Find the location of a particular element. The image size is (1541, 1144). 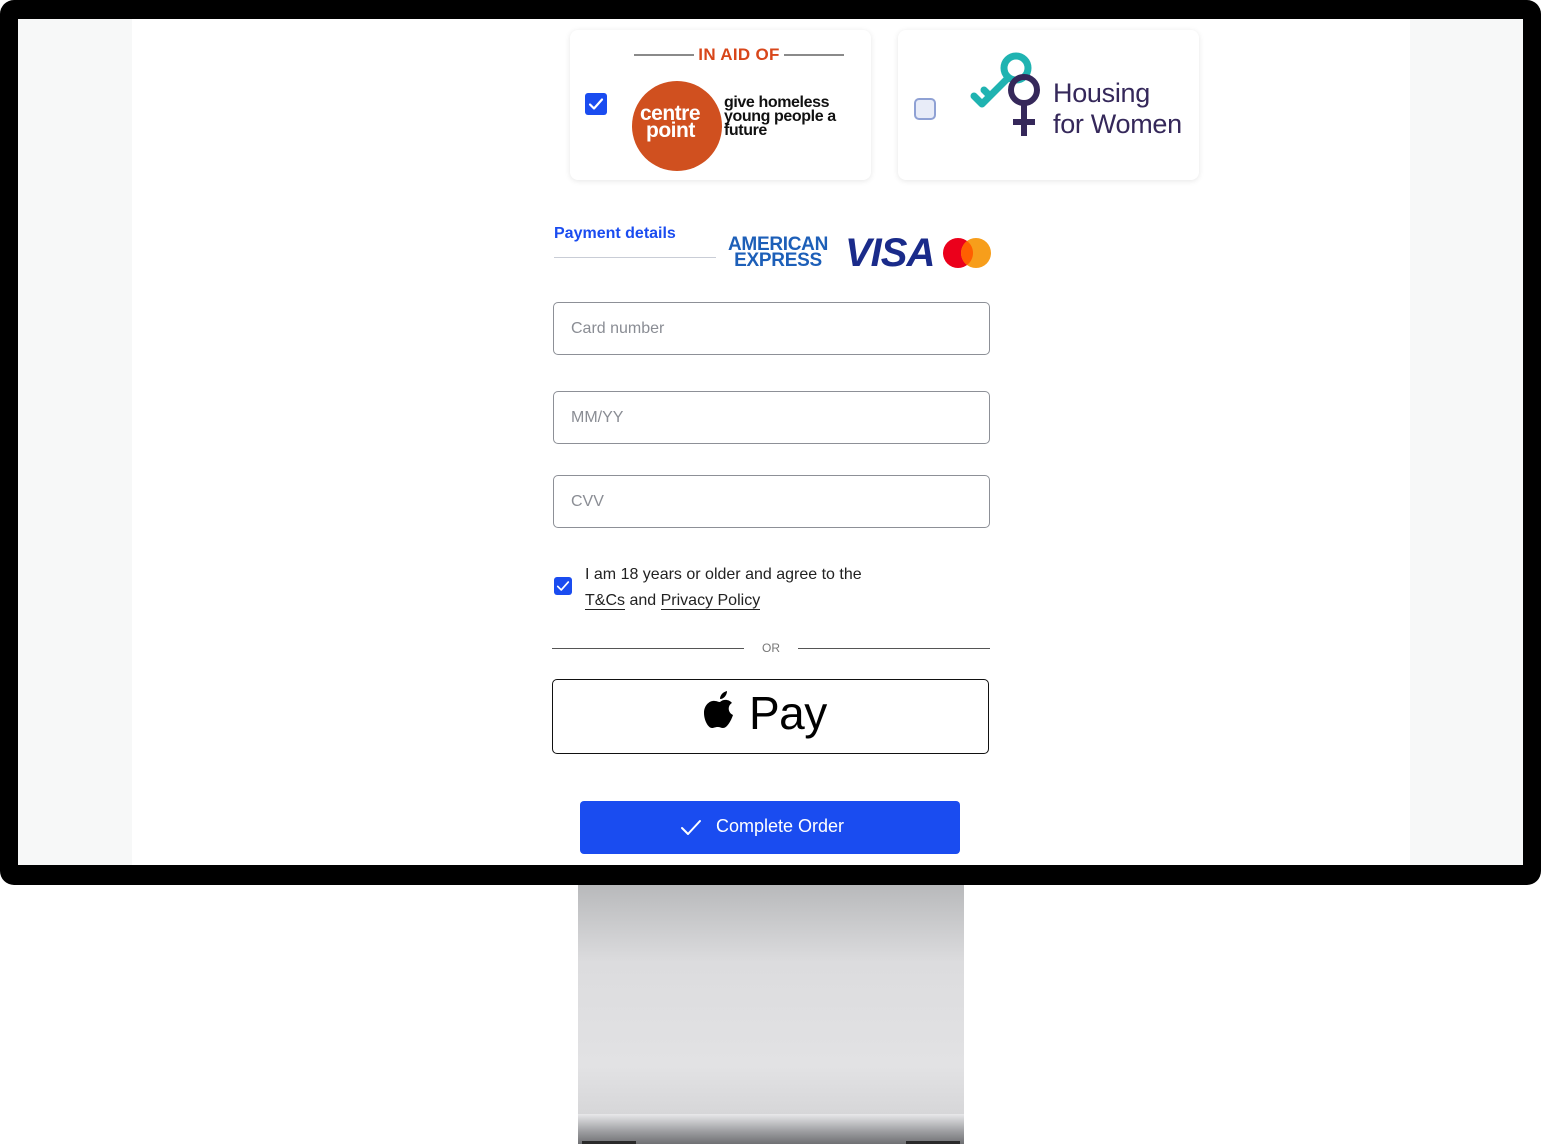

monitor-stand is located at coordinates (771, 1014).